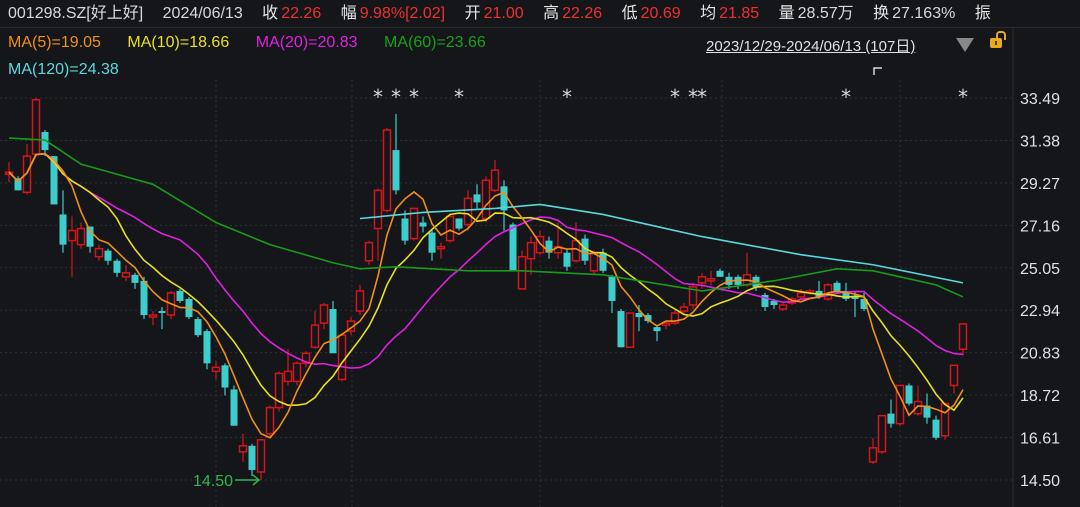  I want to click on corner-marker-icon, so click(877, 71).